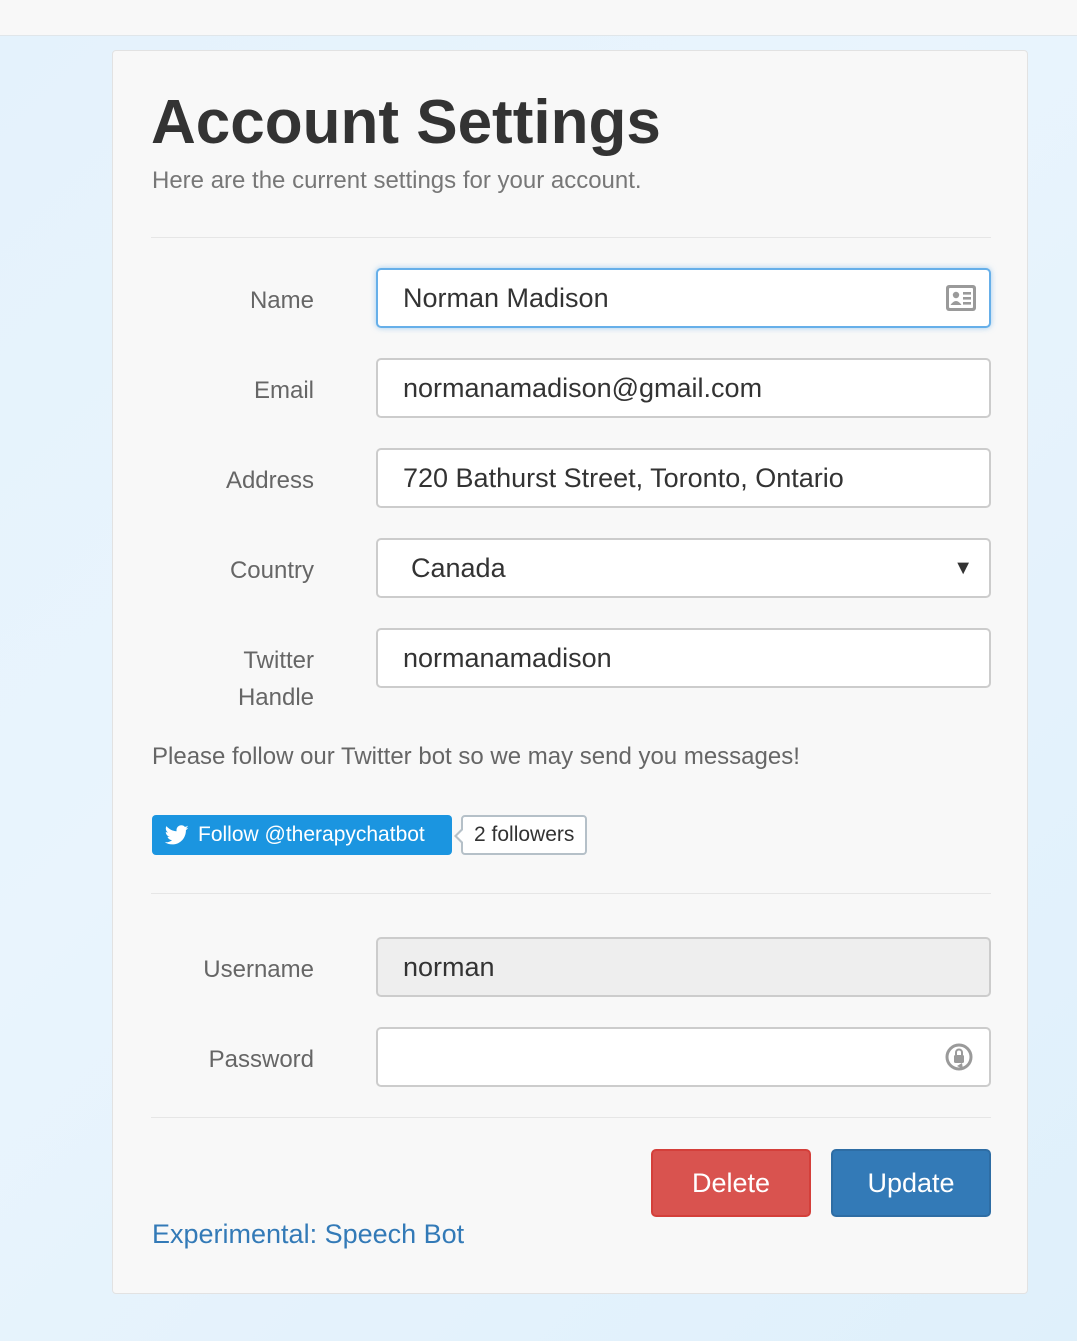 The height and width of the screenshot is (1341, 1077). I want to click on address-label: Address, so click(269, 480).